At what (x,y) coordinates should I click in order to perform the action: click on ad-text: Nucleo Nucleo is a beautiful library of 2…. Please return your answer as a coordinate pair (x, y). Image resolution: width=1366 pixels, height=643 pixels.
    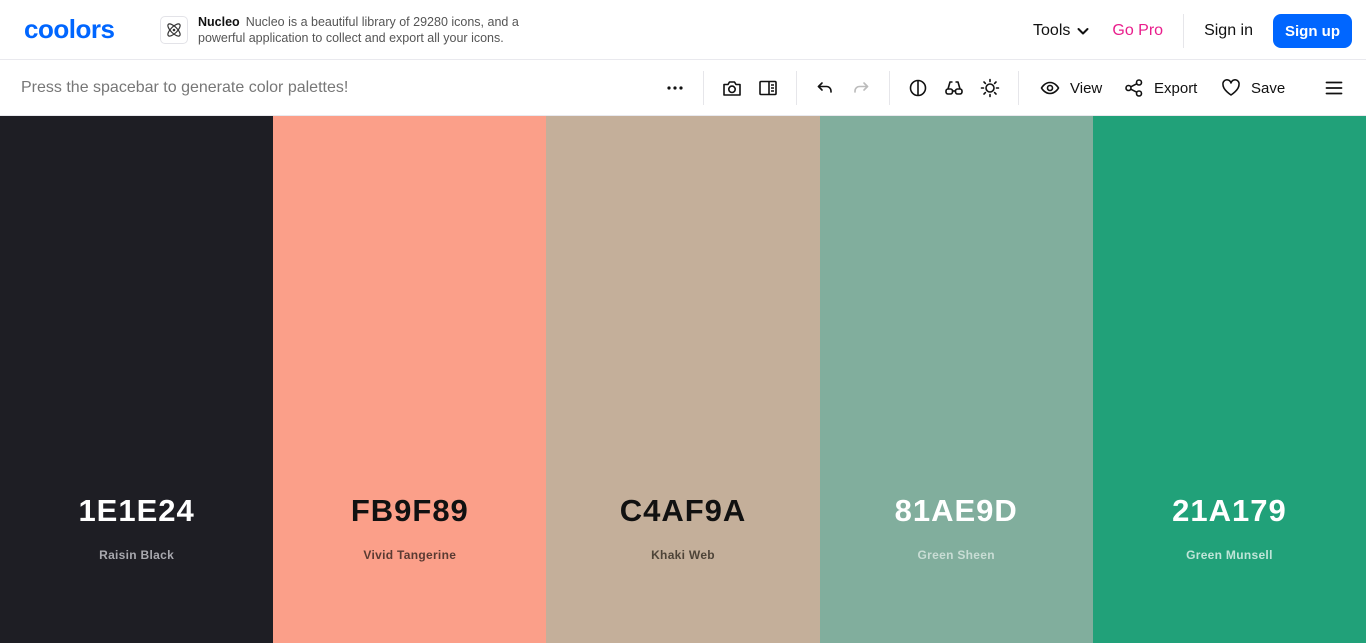
    Looking at the image, I should click on (368, 30).